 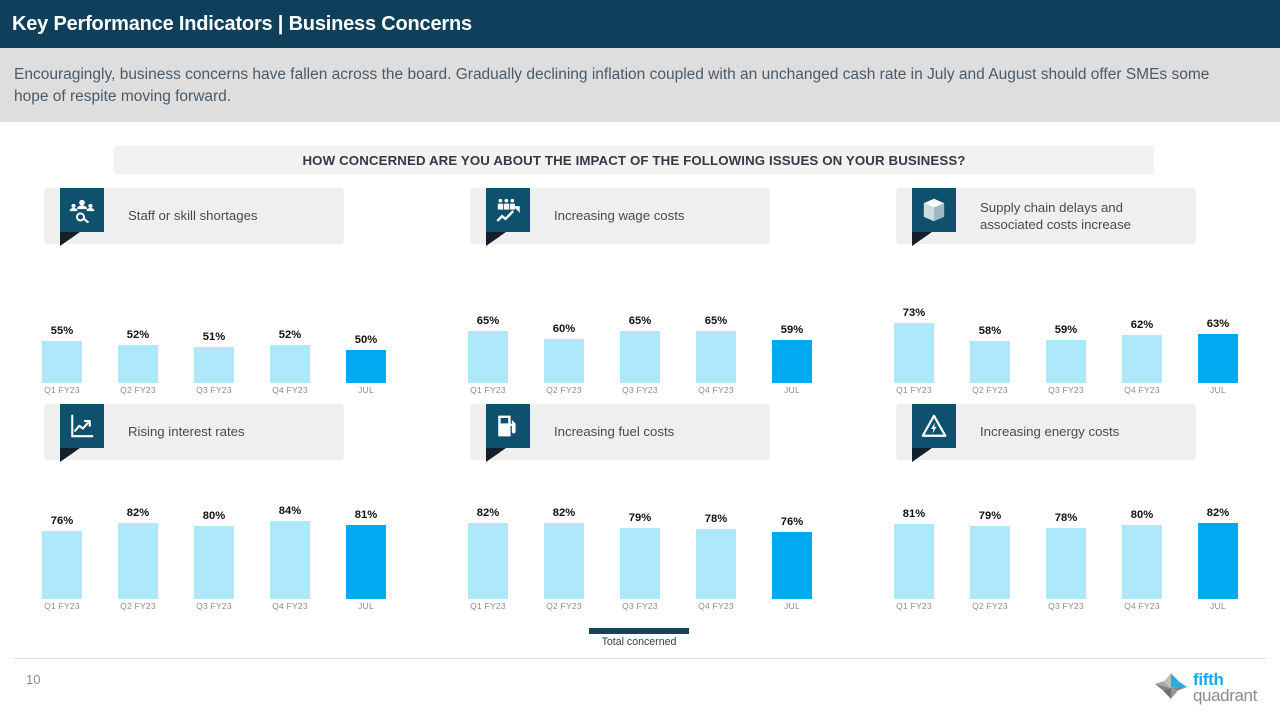 I want to click on panel-header: Rising interest rates, so click(x=184, y=433).